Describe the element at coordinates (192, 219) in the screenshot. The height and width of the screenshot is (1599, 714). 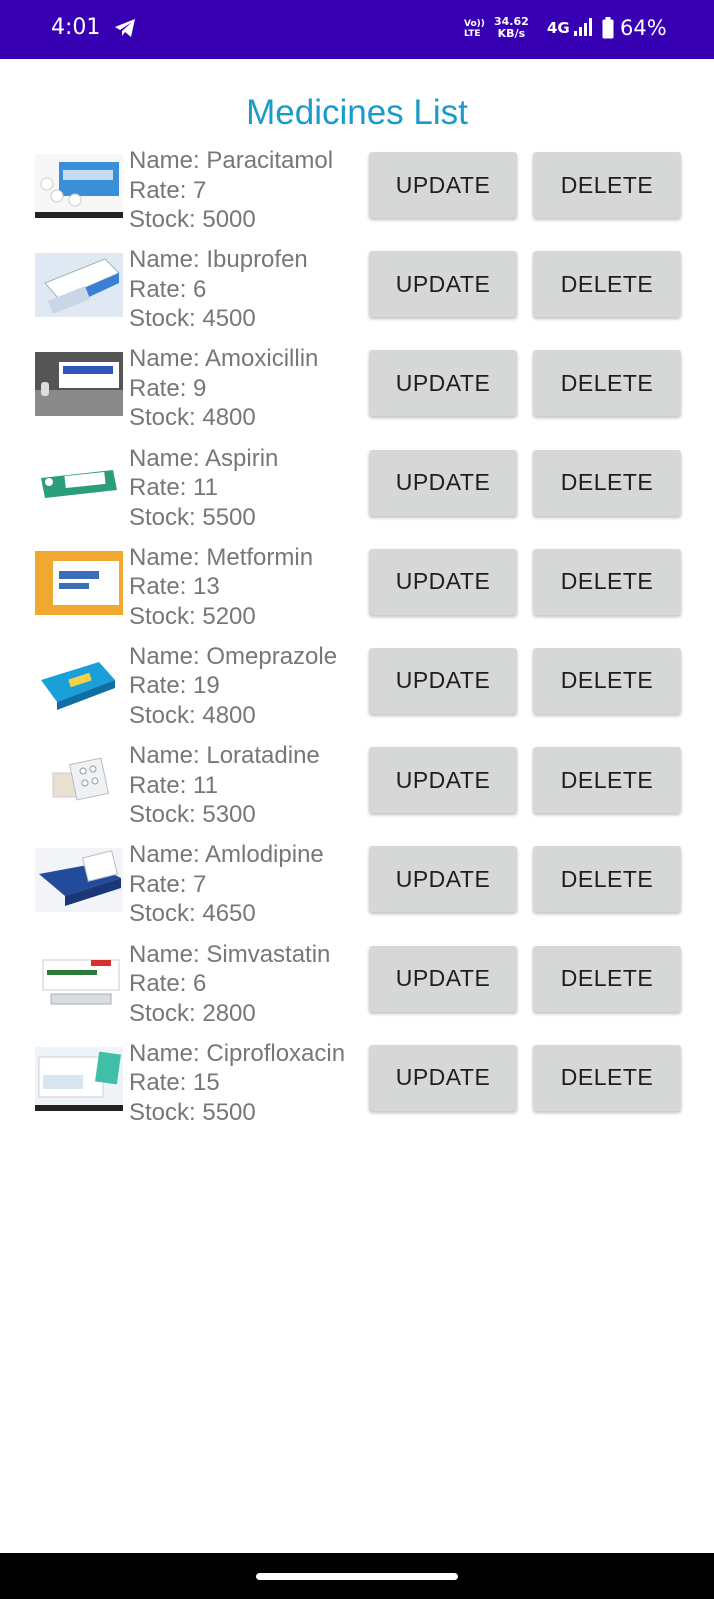
I see `medicine-stock: Stock: 5000` at that location.